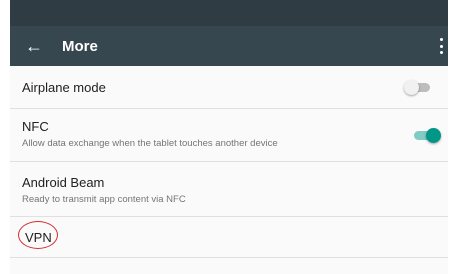 Image resolution: width=452 pixels, height=274 pixels. What do you see at coordinates (63, 182) in the screenshot?
I see `setting-title: Android Beam` at bounding box center [63, 182].